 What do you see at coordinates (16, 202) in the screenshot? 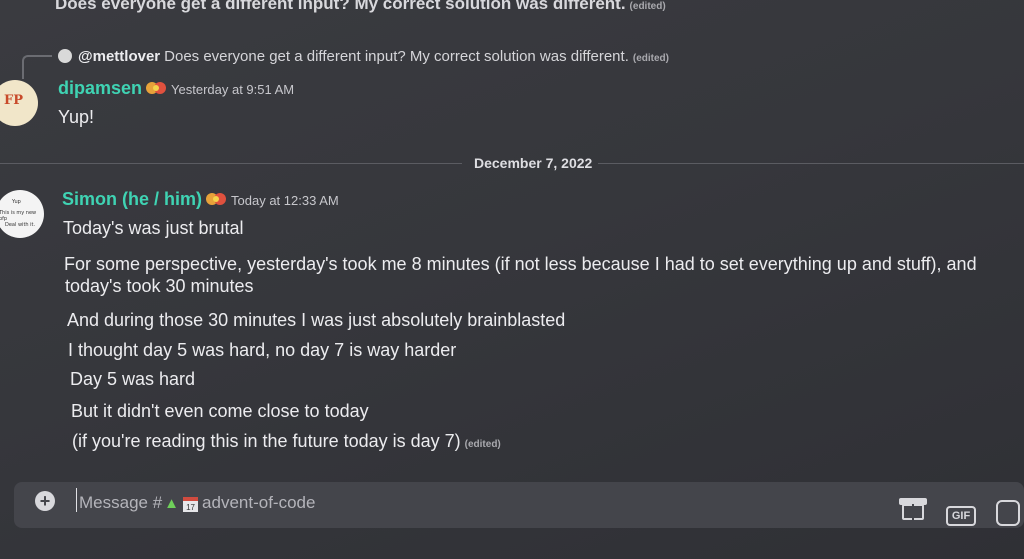
I see `avatar-text: Yup` at bounding box center [16, 202].